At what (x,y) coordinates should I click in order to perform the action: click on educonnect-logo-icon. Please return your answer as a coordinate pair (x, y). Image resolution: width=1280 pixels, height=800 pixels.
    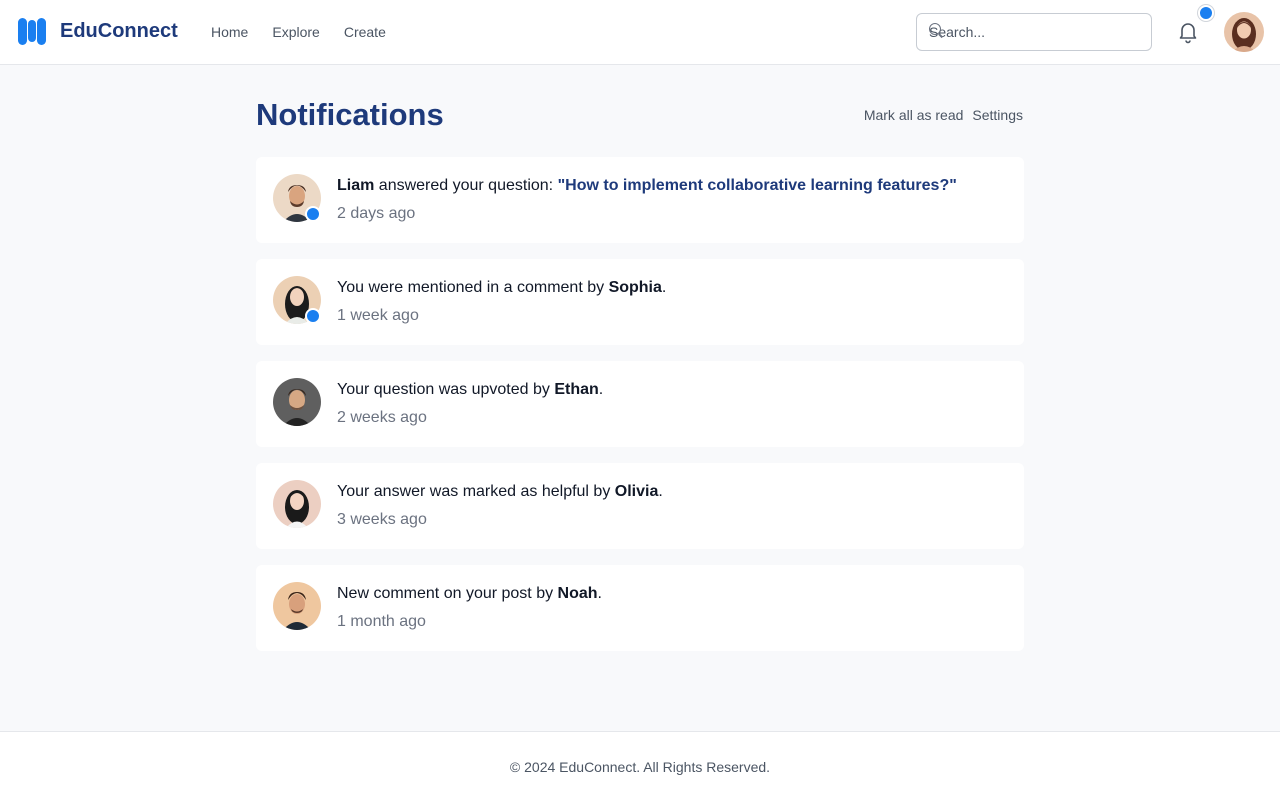
    Looking at the image, I should click on (32, 31).